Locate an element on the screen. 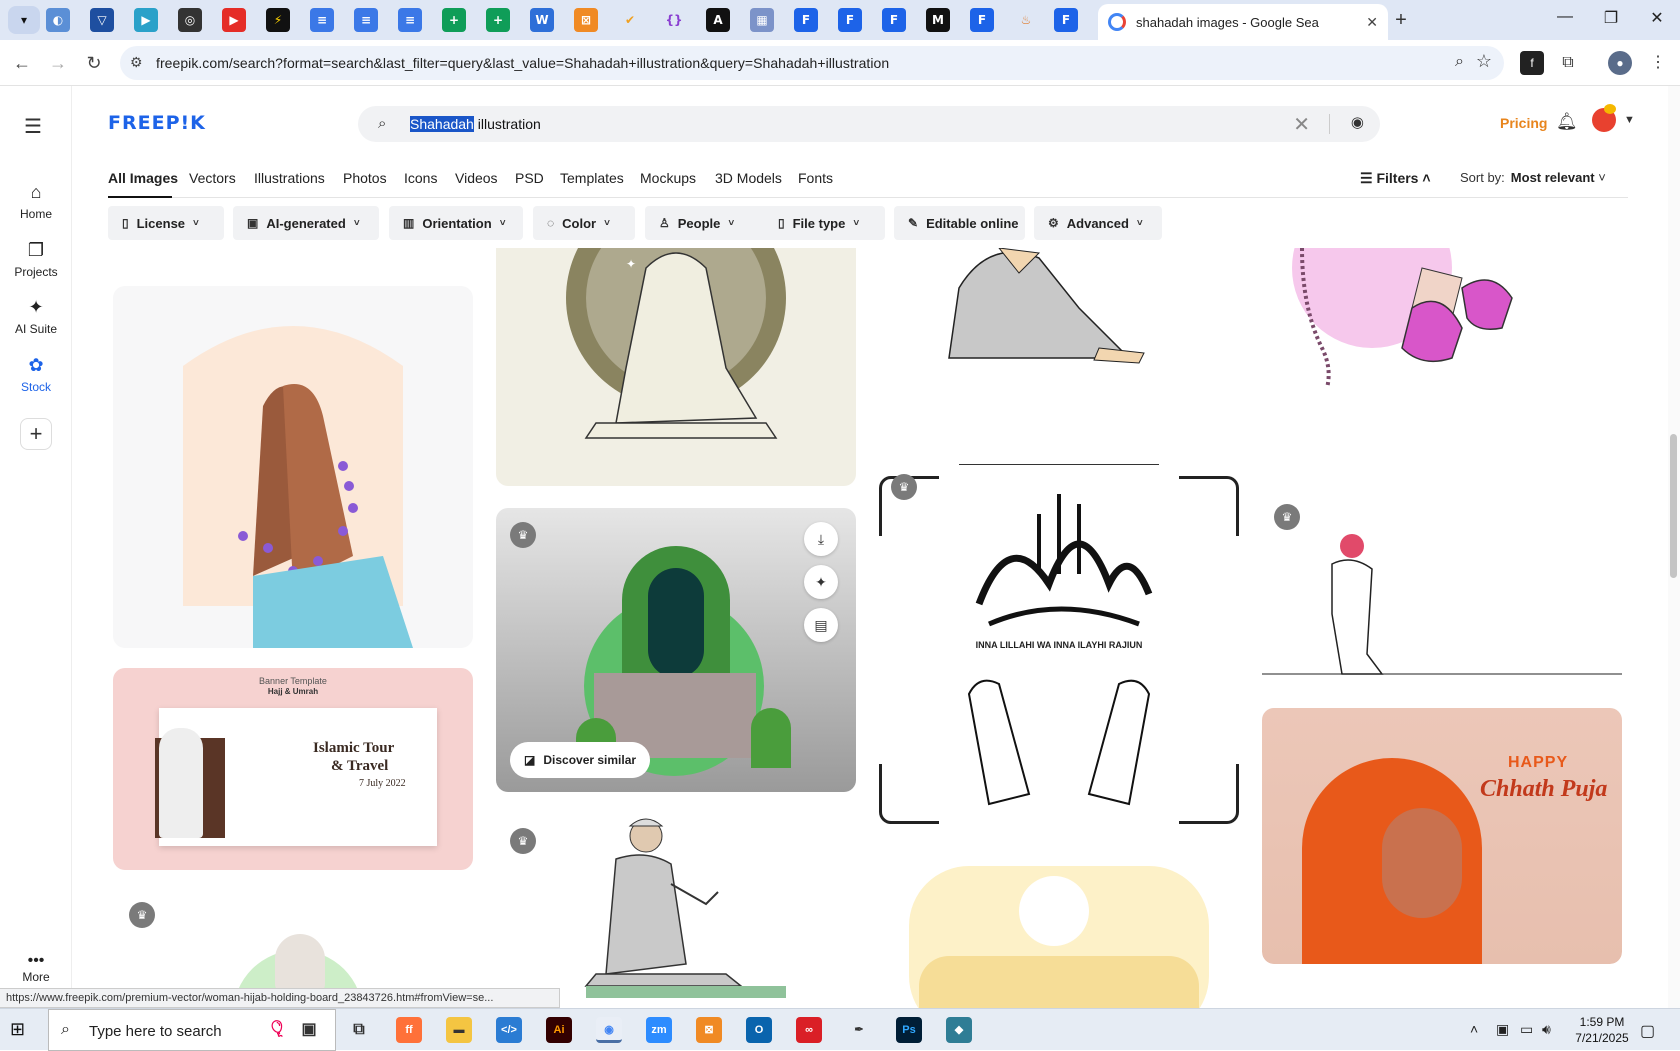 Image resolution: width=1680 pixels, height=1051 pixels. firefox-icon: ff is located at coordinates (409, 1030).